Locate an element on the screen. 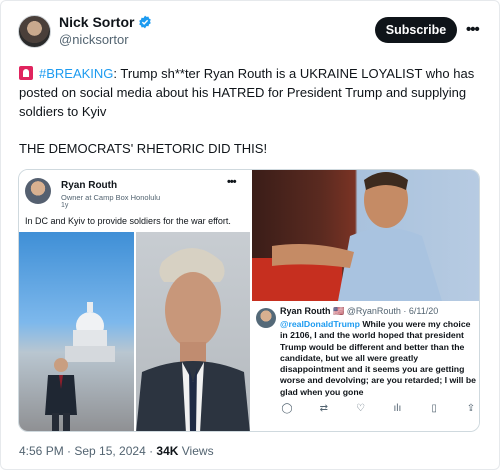 This screenshot has height=470, width=500. hashtag-link: #BREAKING is located at coordinates (76, 73).